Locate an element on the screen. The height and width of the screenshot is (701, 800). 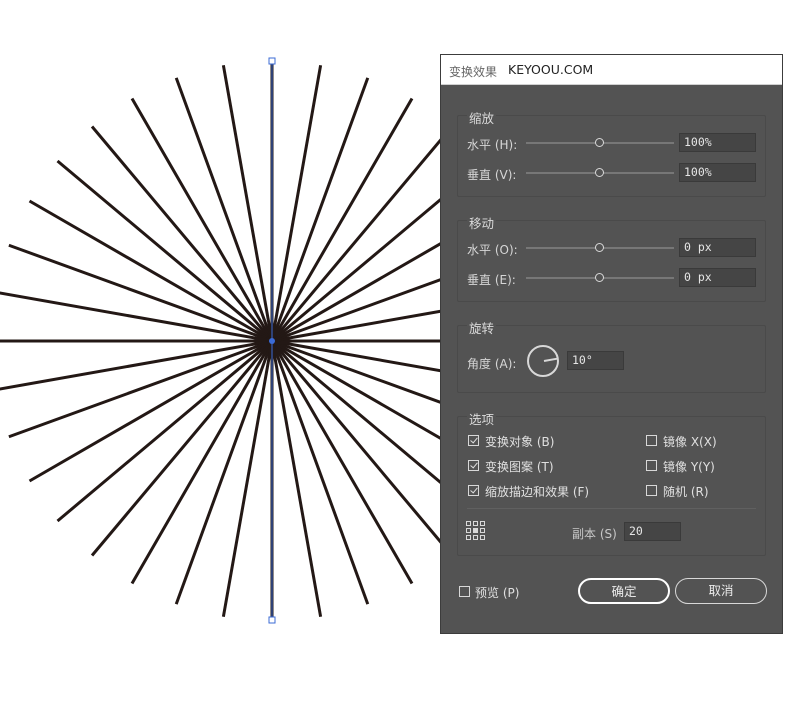
dialog-title: 变换效果 is located at coordinates (473, 72).